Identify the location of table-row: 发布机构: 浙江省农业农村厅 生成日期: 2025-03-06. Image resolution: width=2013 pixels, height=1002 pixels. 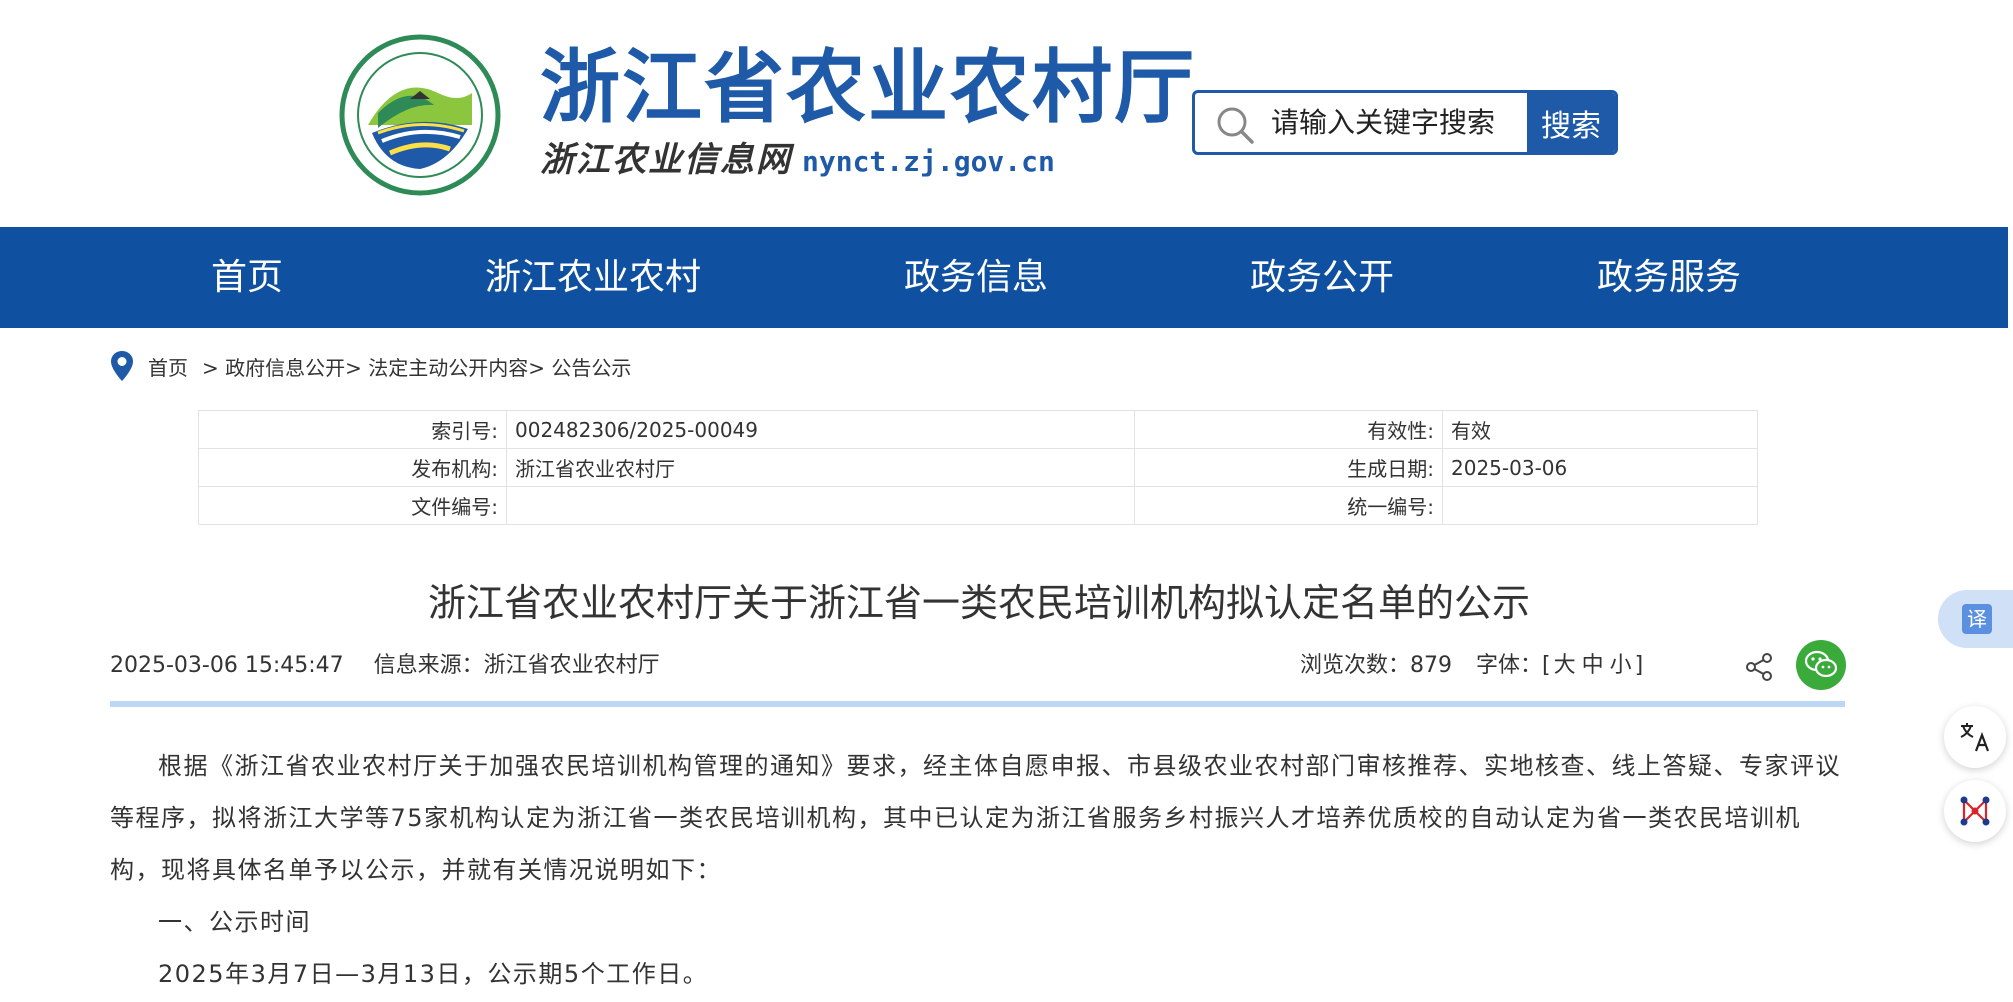
(978, 467).